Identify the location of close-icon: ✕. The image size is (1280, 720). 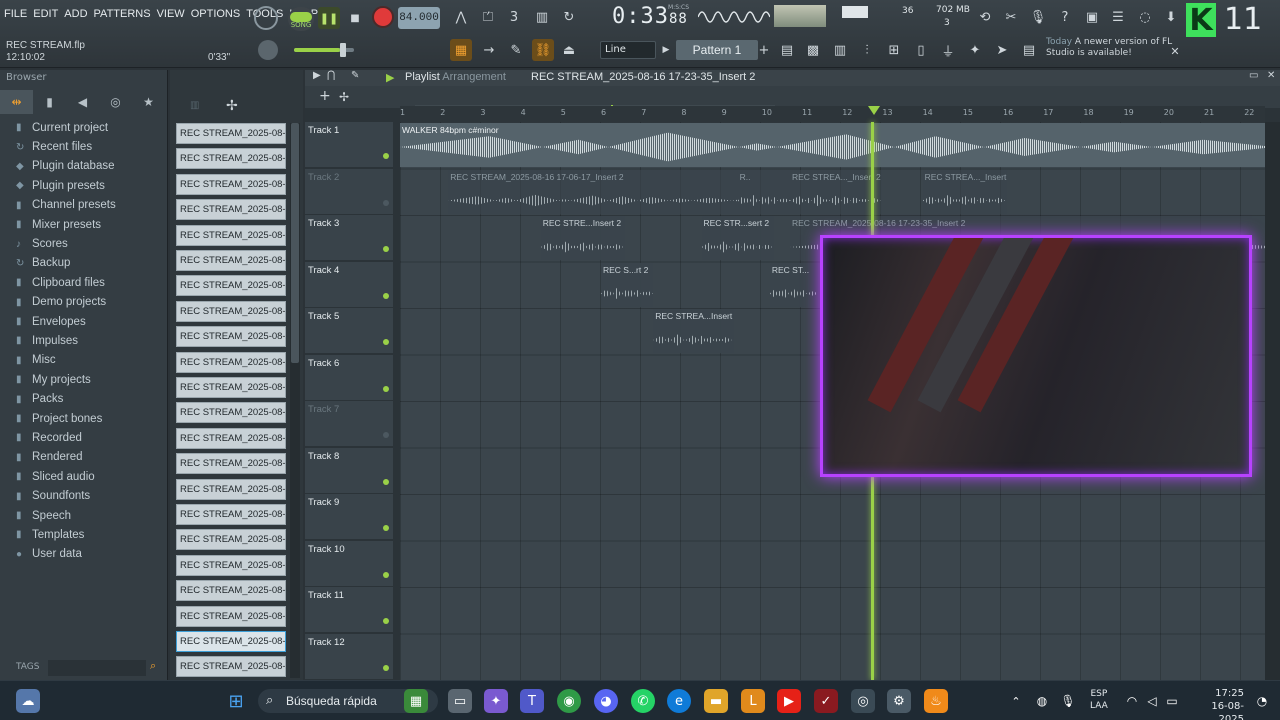
(1271, 75).